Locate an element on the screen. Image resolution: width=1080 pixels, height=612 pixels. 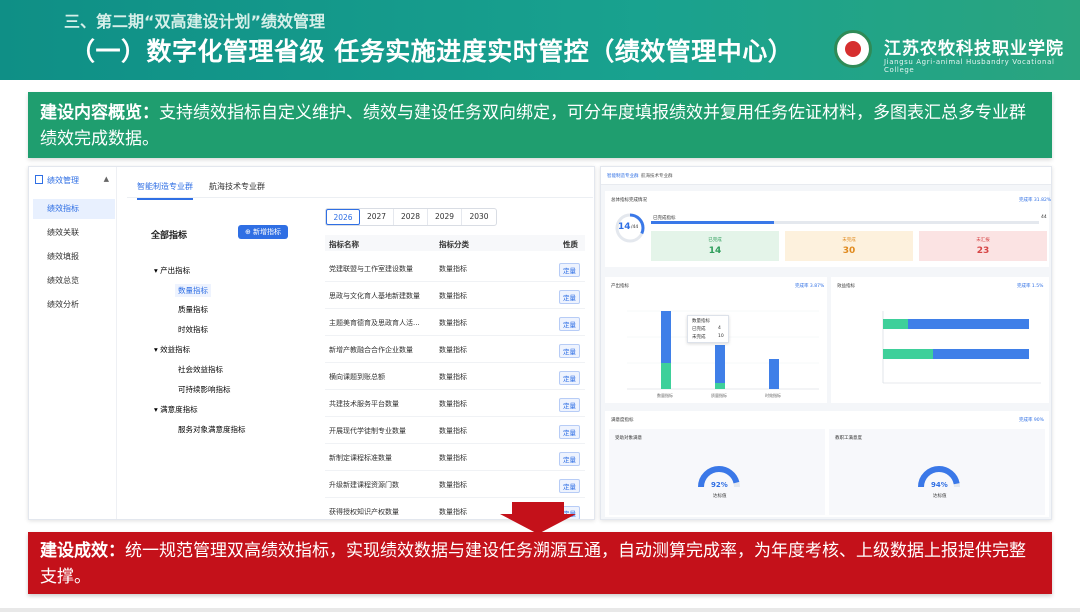
stat-unreported: 未汇报 23 is located at coordinates (983, 246).